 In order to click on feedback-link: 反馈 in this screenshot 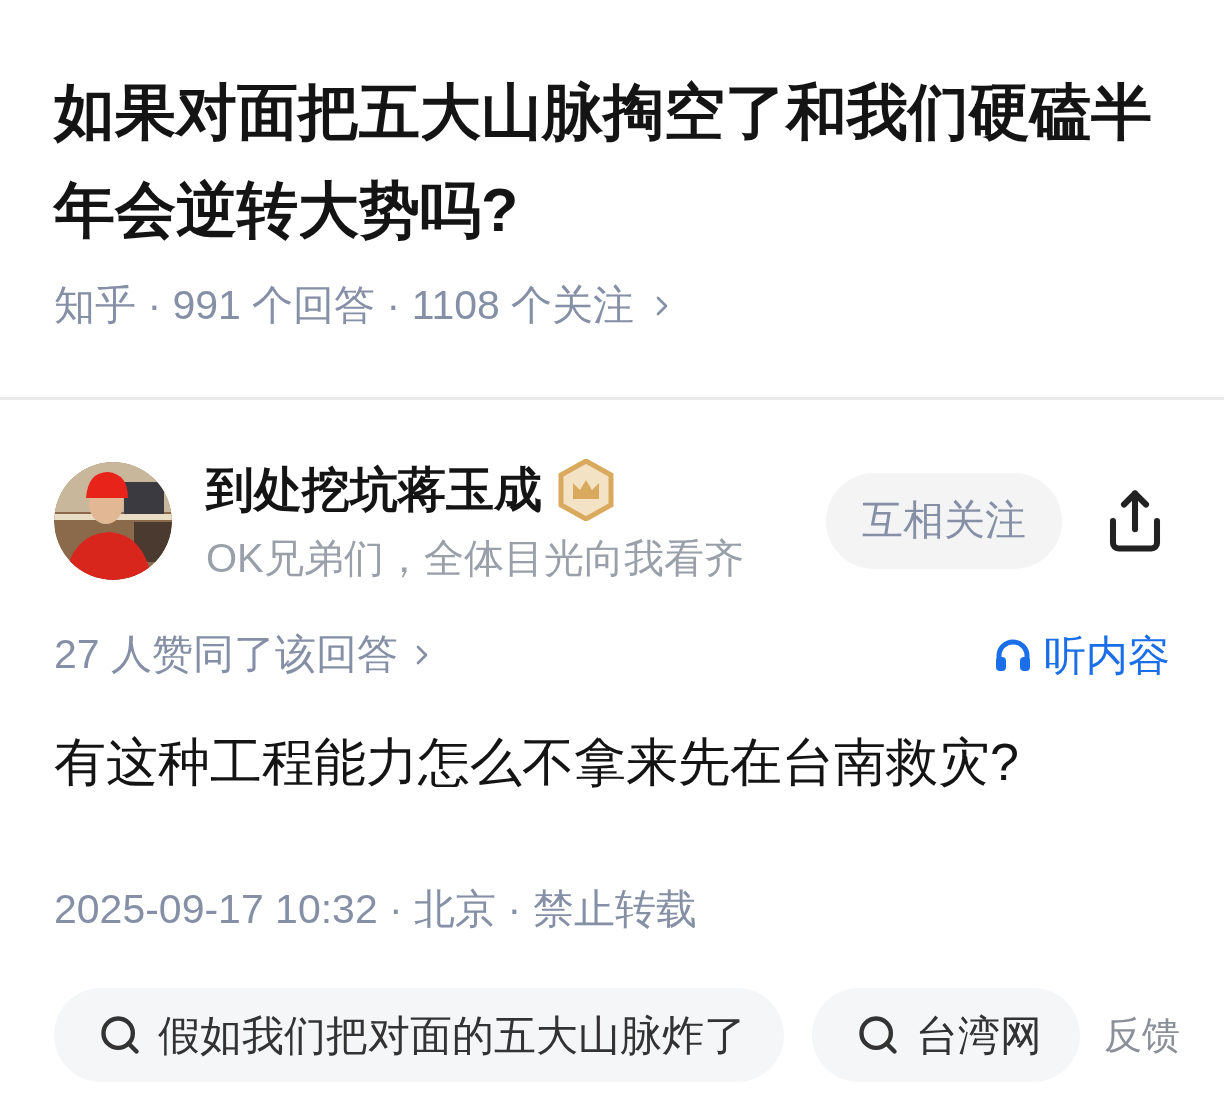, I will do `click(1142, 1035)`.